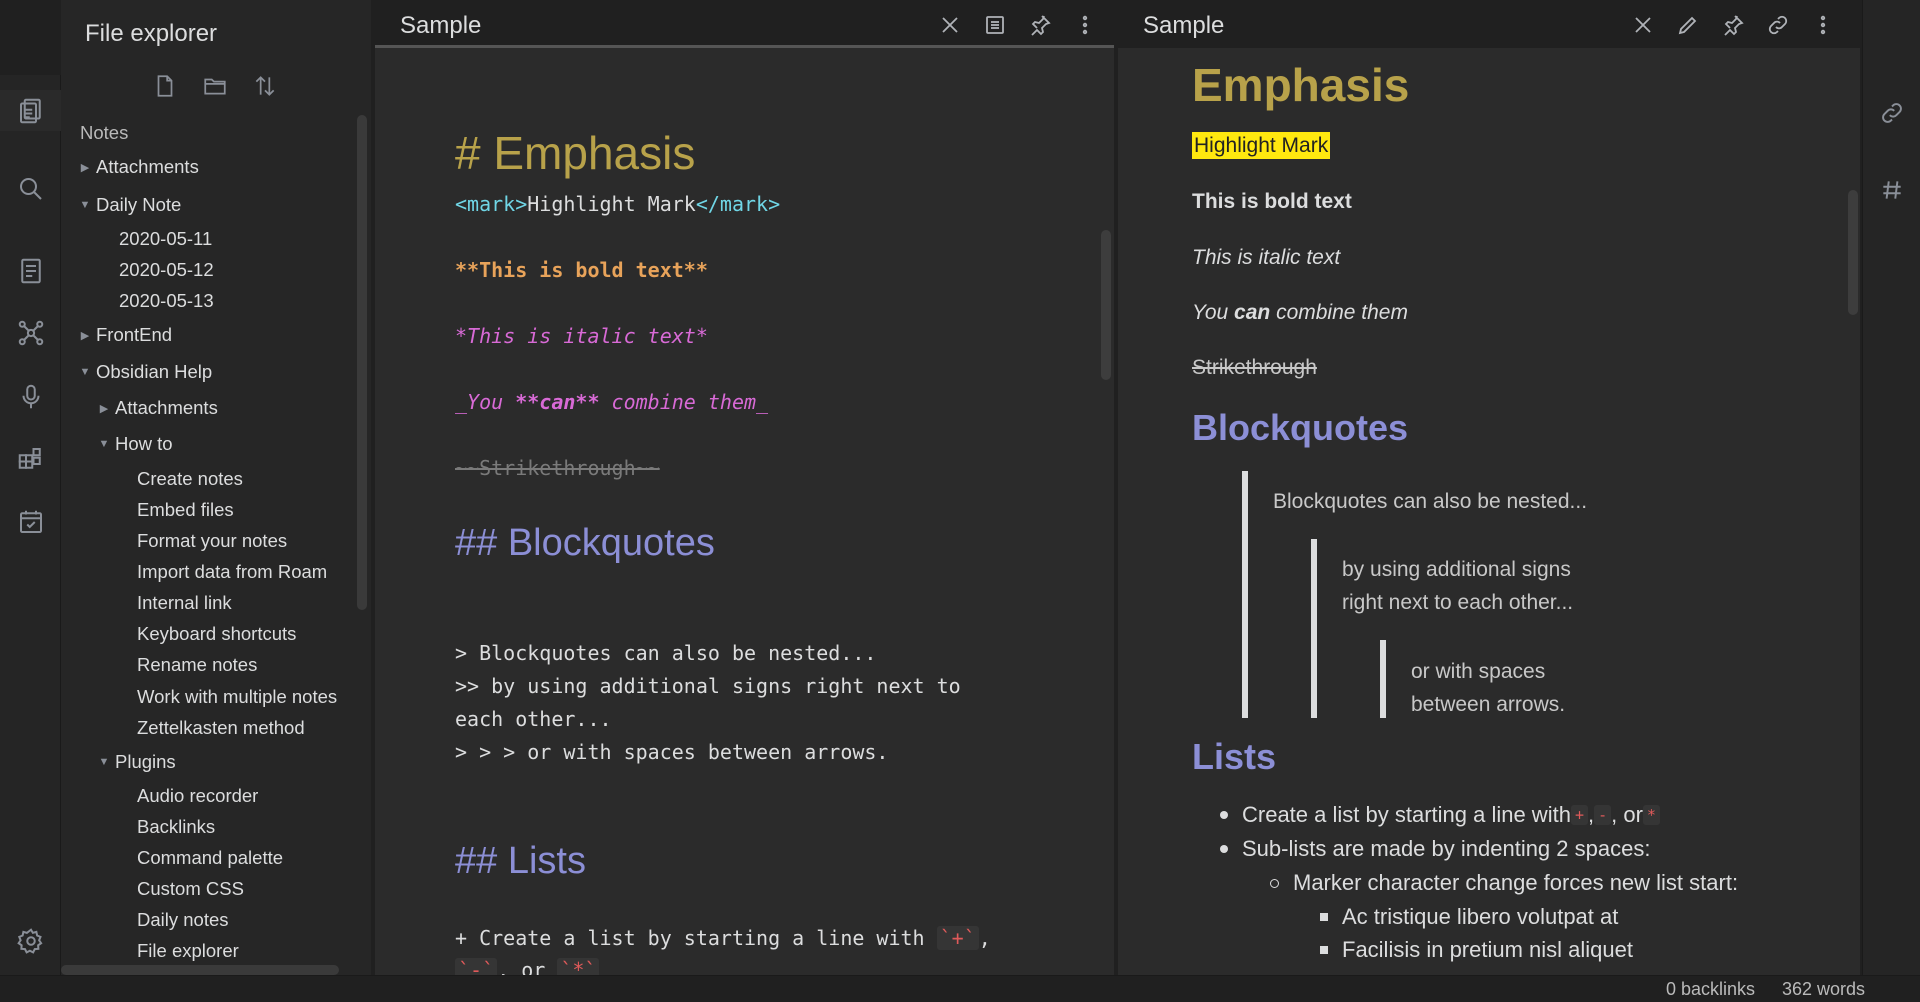 The height and width of the screenshot is (1002, 1920). I want to click on tree-label: 2020-05-11, so click(166, 238).